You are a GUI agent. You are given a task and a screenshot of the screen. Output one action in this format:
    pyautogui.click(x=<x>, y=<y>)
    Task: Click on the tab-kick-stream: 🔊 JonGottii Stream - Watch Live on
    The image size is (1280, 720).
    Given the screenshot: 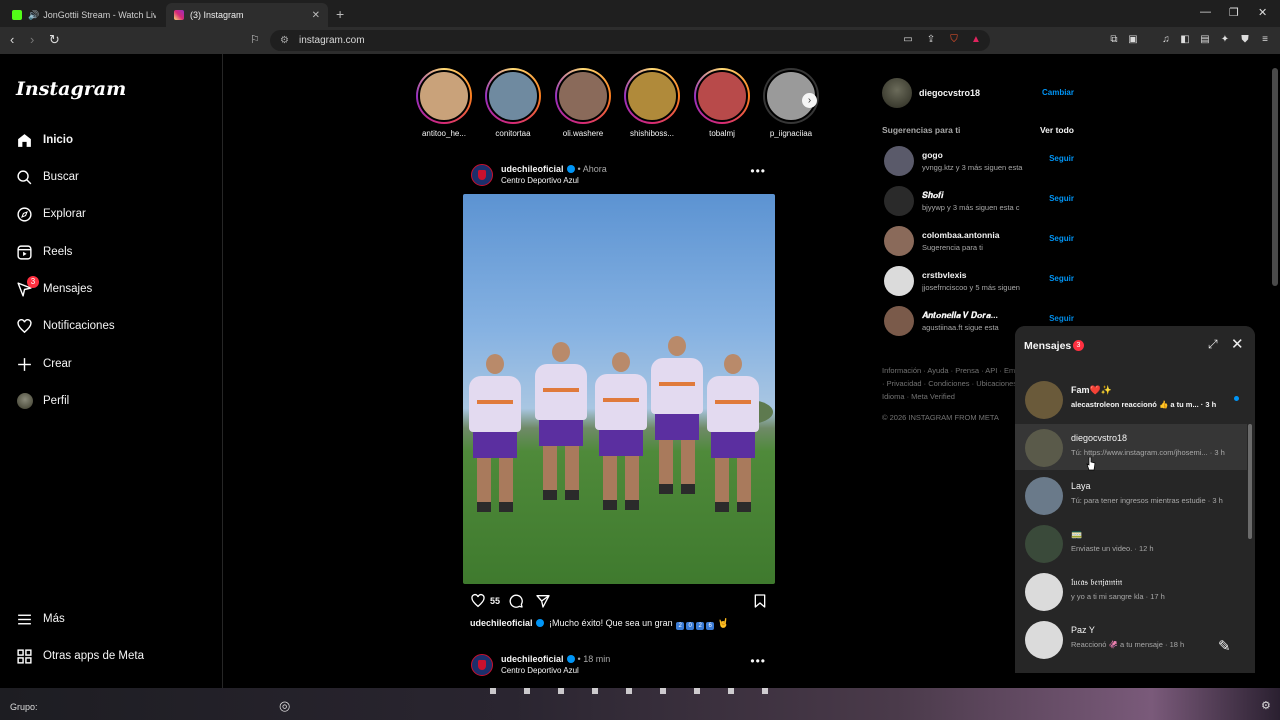 What is the action you would take?
    pyautogui.click(x=84, y=15)
    